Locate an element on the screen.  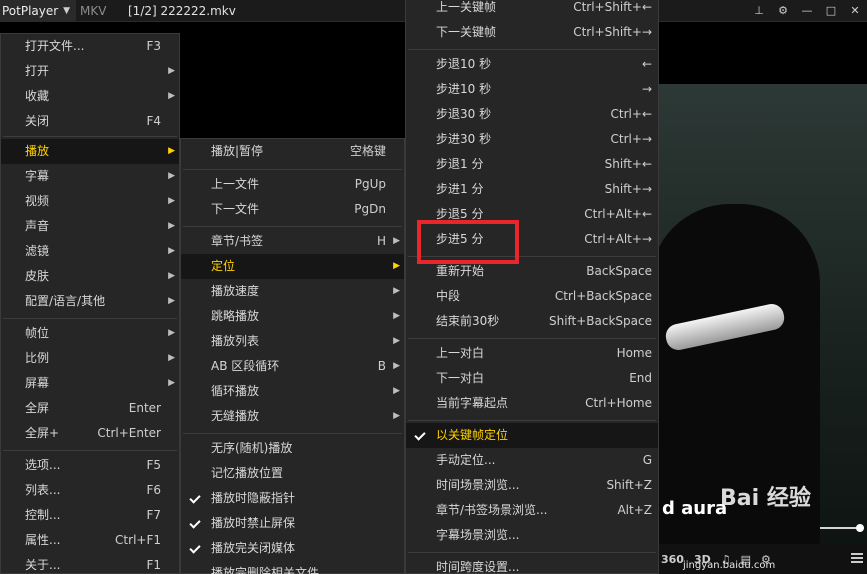
m1-menu-item: 滤镜 ▶ is located at coordinates (90, 251).